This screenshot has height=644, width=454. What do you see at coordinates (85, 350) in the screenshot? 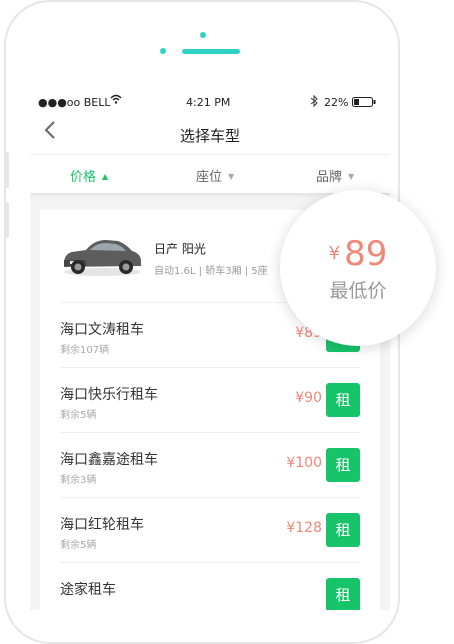
I see `shop-stock: 剩余107辆` at bounding box center [85, 350].